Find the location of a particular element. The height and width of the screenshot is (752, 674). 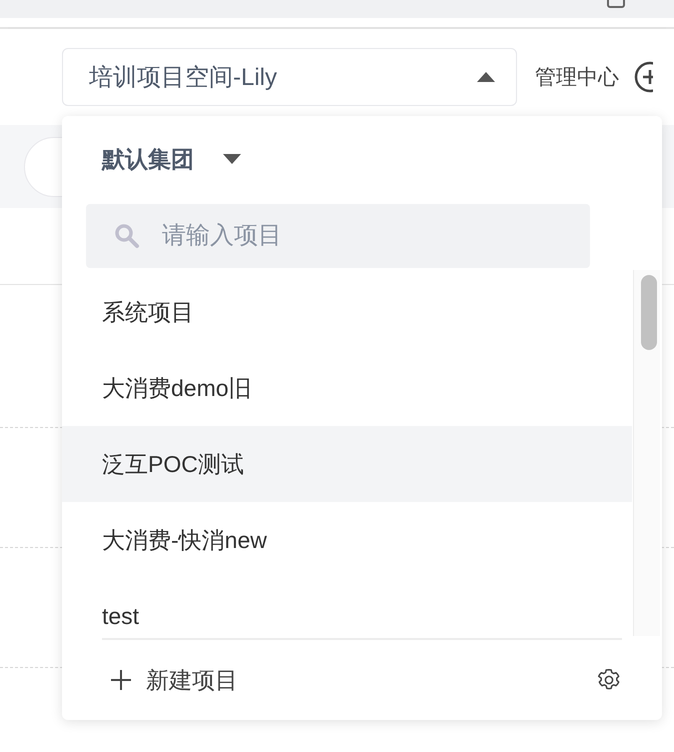

plus-icon is located at coordinates (121, 680).